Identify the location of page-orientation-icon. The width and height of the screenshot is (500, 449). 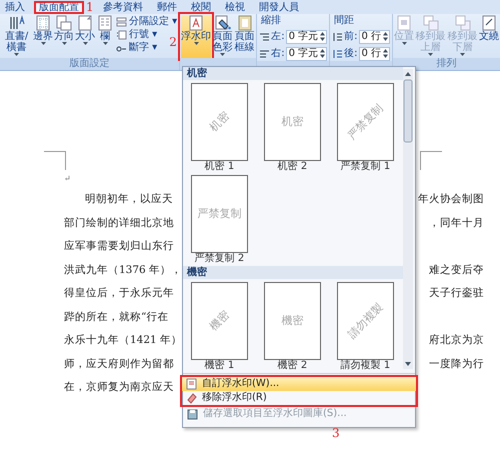
(64, 23).